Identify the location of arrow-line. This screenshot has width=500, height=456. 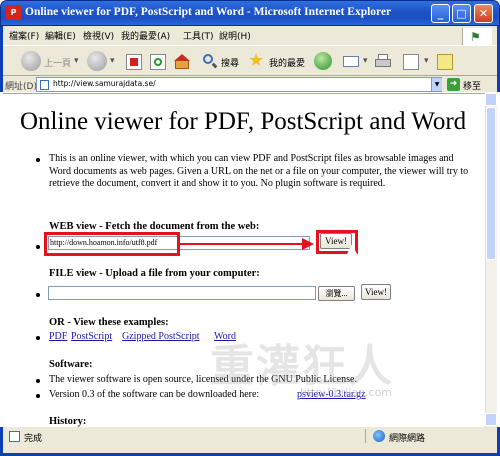
(242, 244).